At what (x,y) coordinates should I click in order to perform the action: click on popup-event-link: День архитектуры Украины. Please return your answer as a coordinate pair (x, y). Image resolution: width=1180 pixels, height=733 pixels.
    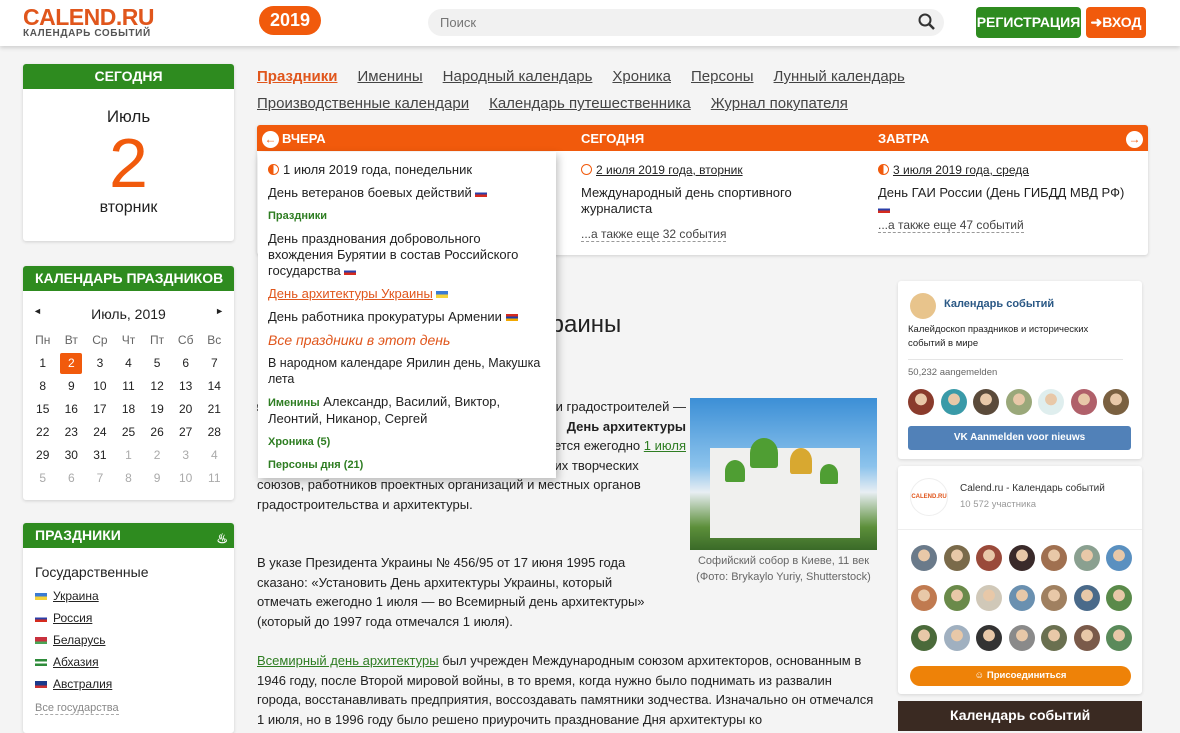
    Looking at the image, I should click on (350, 293).